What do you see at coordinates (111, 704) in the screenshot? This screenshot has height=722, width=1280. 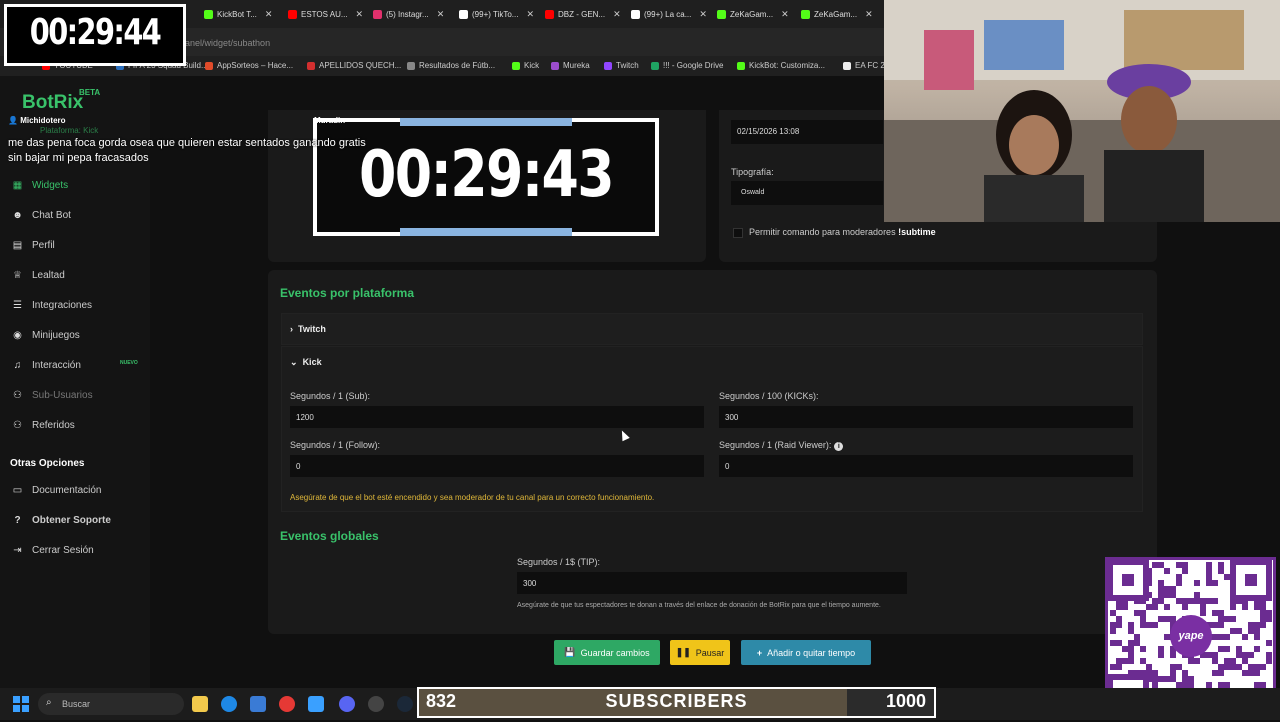 I see `taskbar-search` at bounding box center [111, 704].